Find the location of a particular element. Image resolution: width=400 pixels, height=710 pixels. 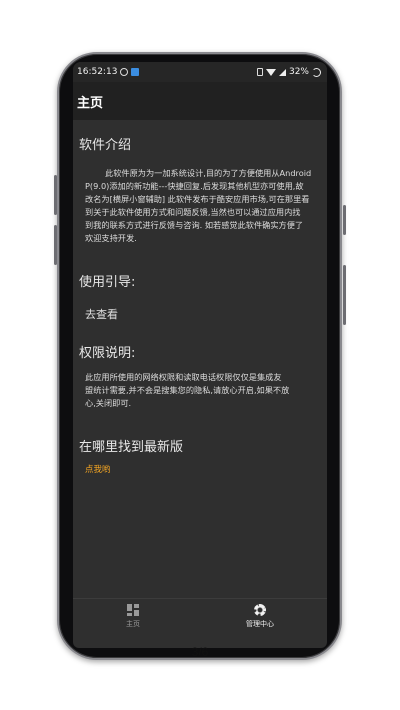

view-guide-link: 去查看 is located at coordinates (203, 314).